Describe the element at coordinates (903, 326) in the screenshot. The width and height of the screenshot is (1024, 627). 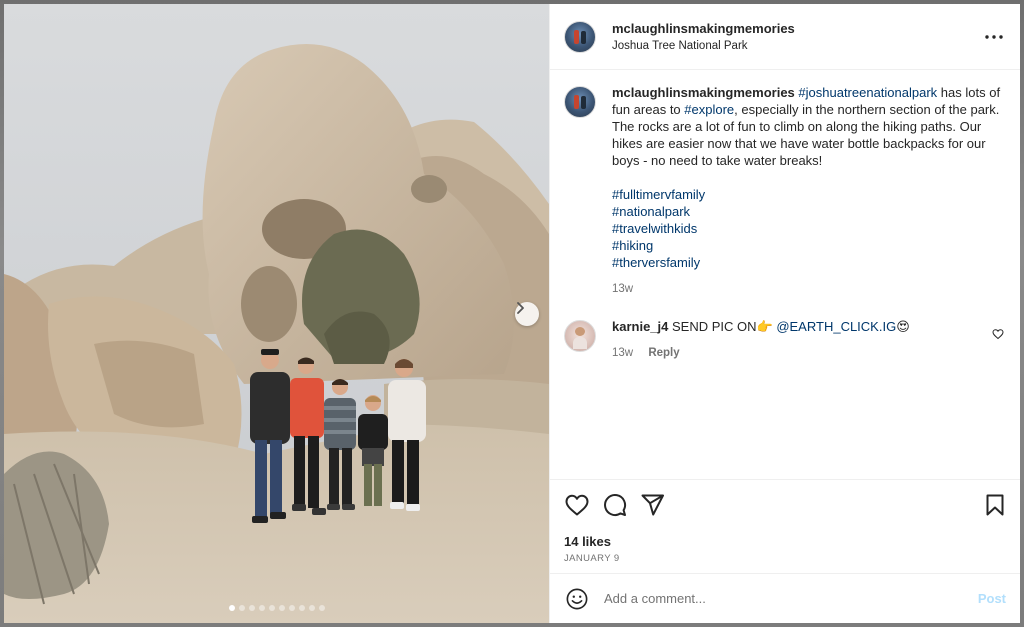
I see `comment-emoji: 😍` at that location.